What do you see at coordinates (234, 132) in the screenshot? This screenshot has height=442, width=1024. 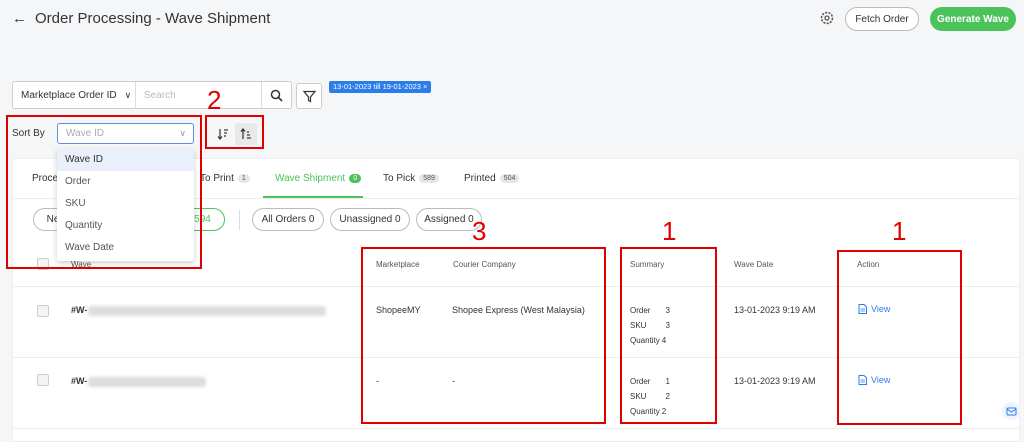 I see `annotation-box-sort-order` at bounding box center [234, 132].